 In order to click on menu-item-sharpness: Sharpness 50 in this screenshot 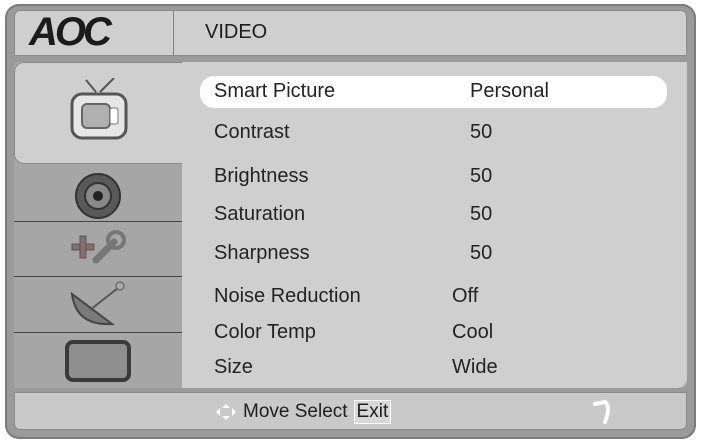, I will do `click(432, 254)`.